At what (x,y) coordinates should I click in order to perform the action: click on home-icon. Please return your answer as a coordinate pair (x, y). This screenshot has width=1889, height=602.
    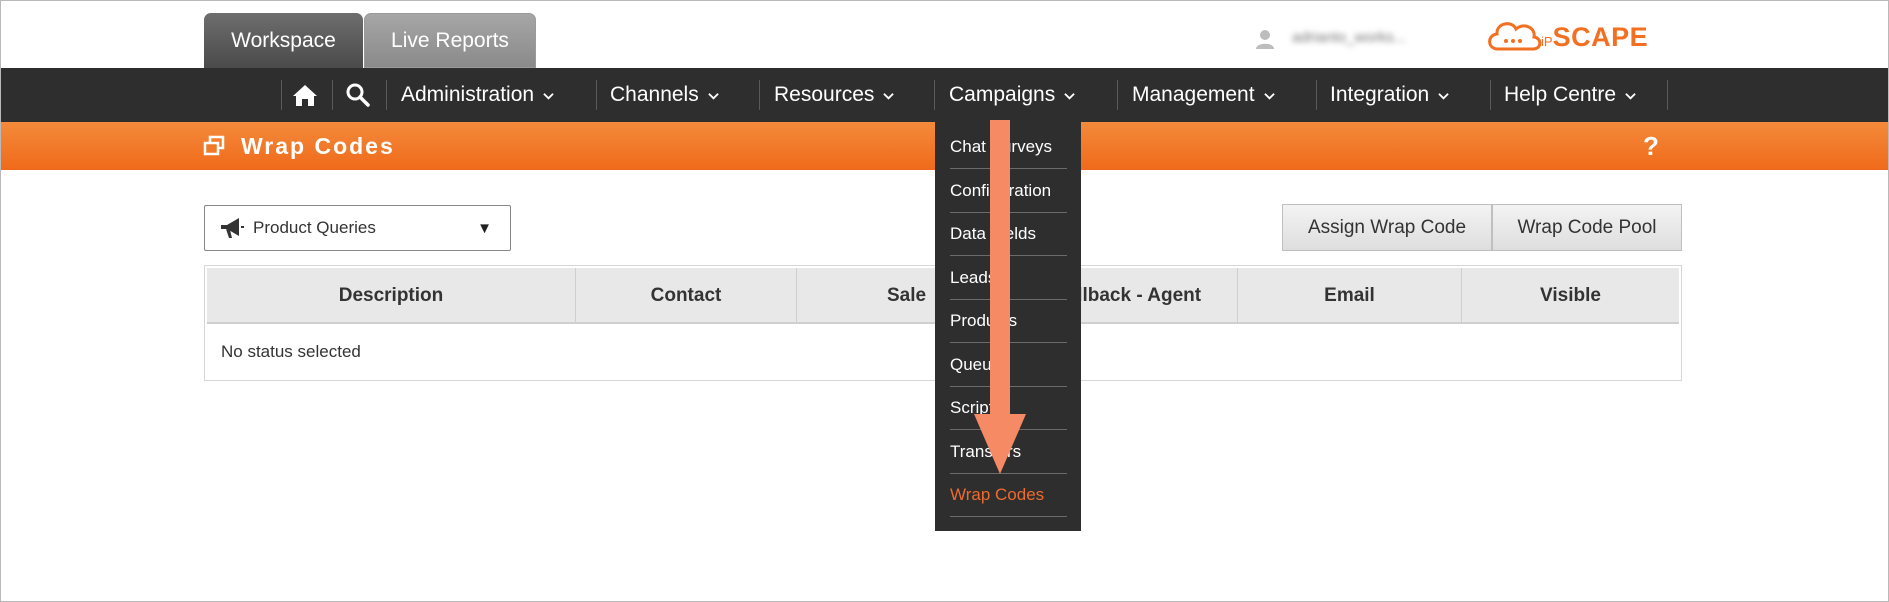
    Looking at the image, I should click on (305, 95).